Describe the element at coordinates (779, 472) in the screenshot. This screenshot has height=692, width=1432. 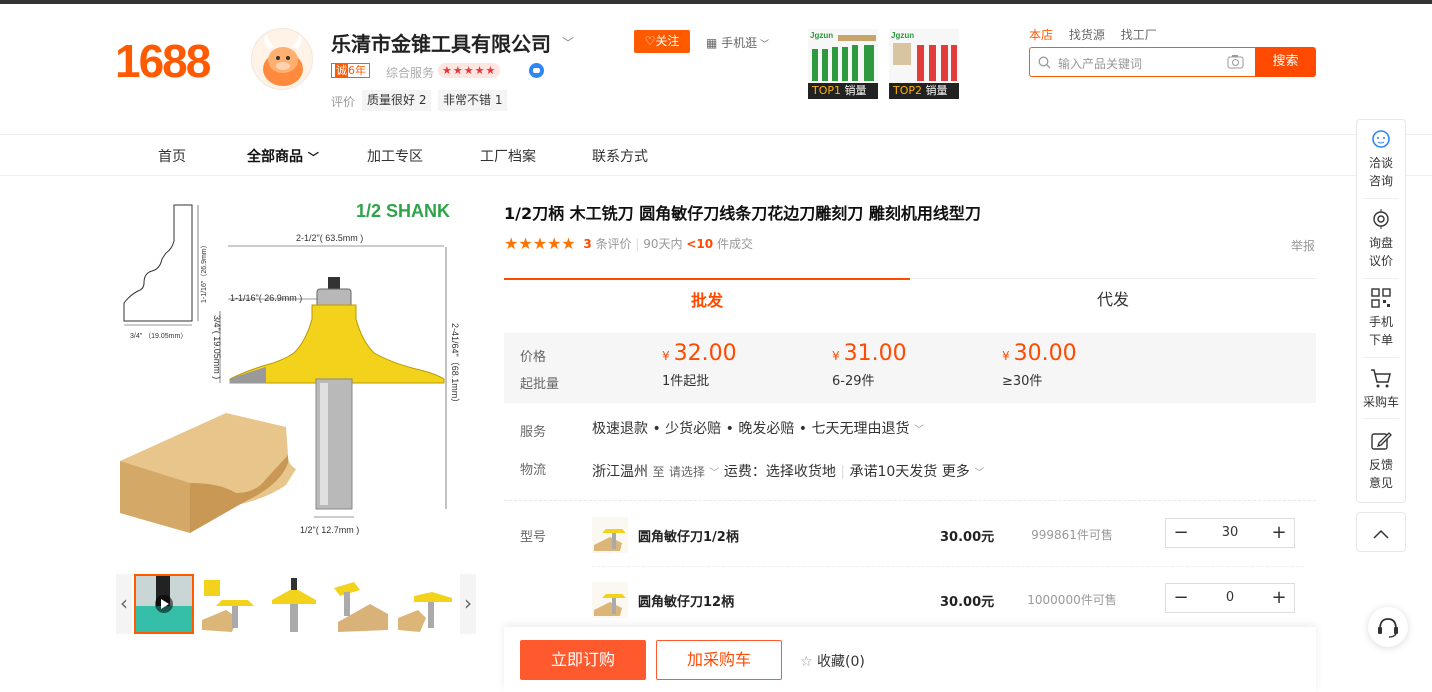
I see `shipping-fee: 运费：选择收货地` at that location.